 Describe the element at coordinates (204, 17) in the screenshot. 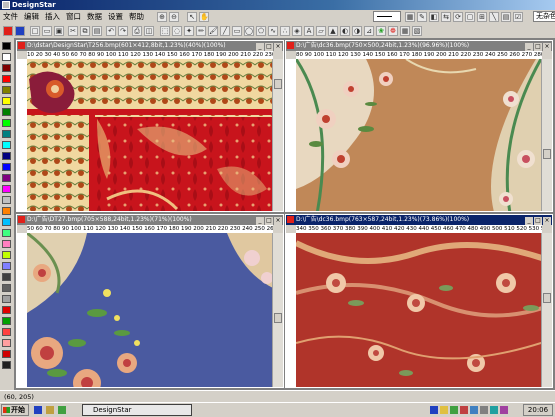

I see `hand-icon: ✋` at that location.